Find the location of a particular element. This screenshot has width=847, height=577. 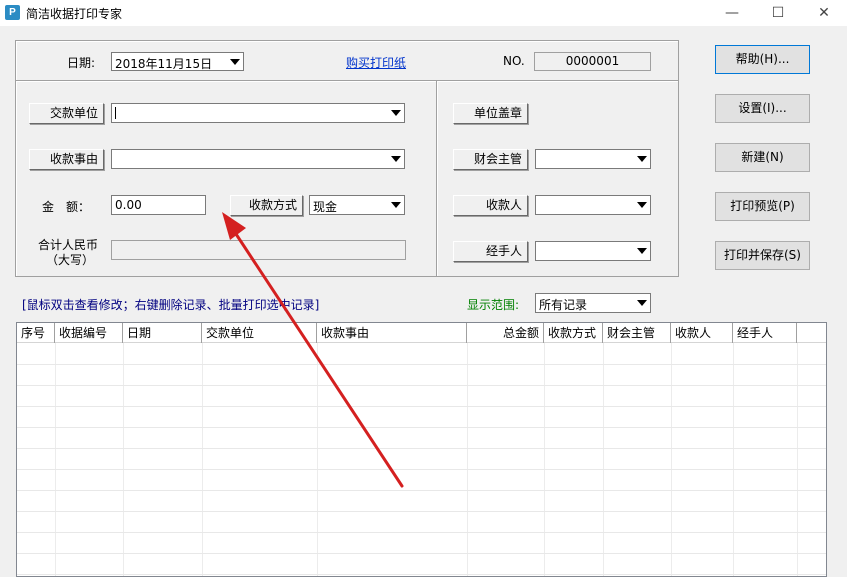

arrow-head is located at coordinates (234, 226).